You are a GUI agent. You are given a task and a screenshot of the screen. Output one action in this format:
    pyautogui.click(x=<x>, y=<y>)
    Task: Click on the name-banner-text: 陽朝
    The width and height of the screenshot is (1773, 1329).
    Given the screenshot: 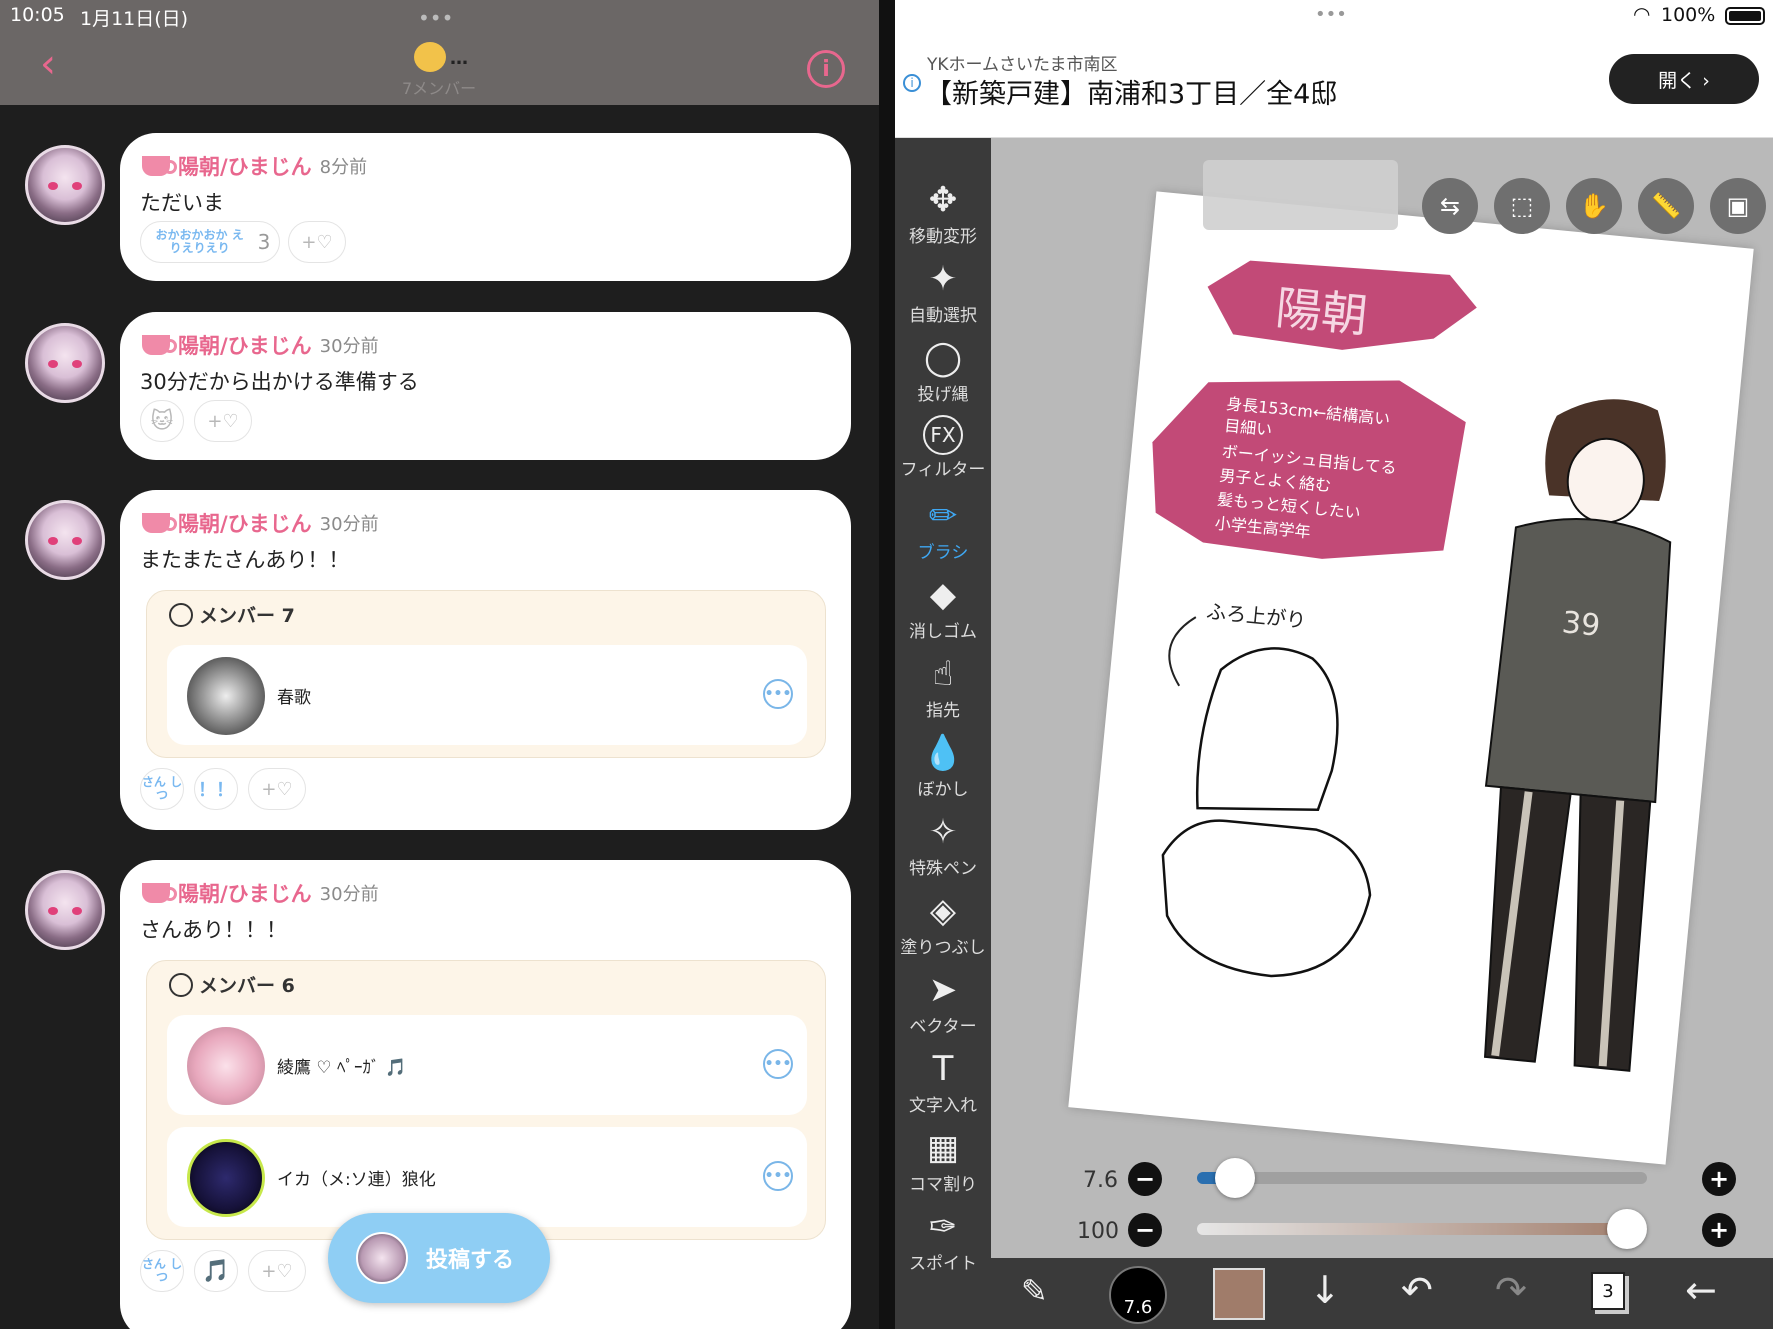 What is the action you would take?
    pyautogui.click(x=1321, y=311)
    